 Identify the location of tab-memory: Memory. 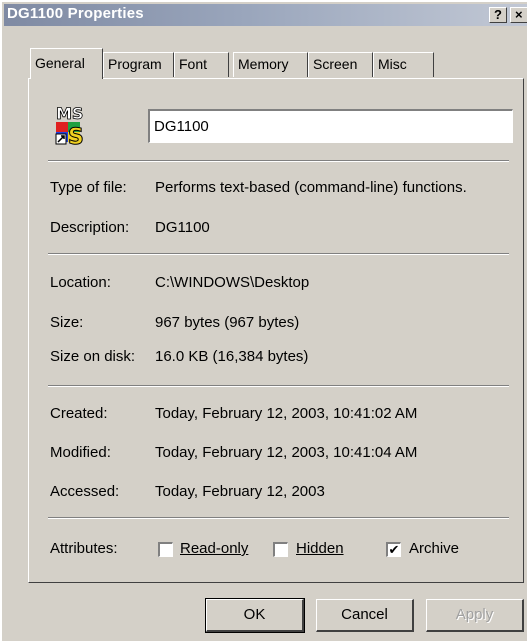
(270, 64).